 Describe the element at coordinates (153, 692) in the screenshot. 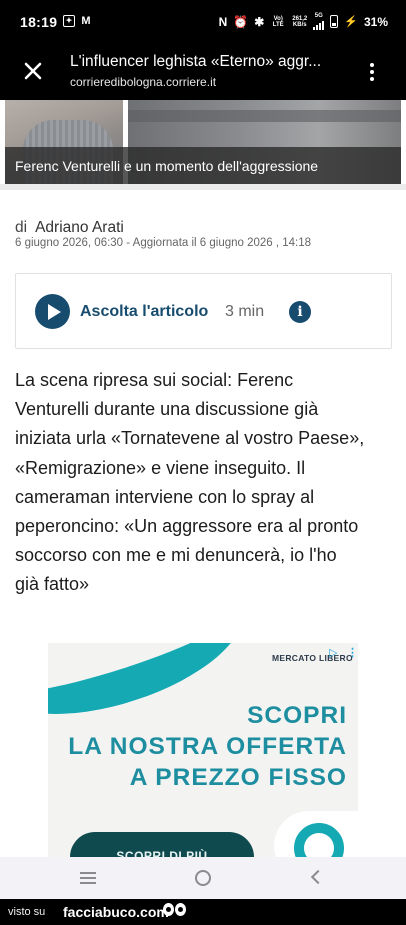

I see `ad-swoosh` at that location.